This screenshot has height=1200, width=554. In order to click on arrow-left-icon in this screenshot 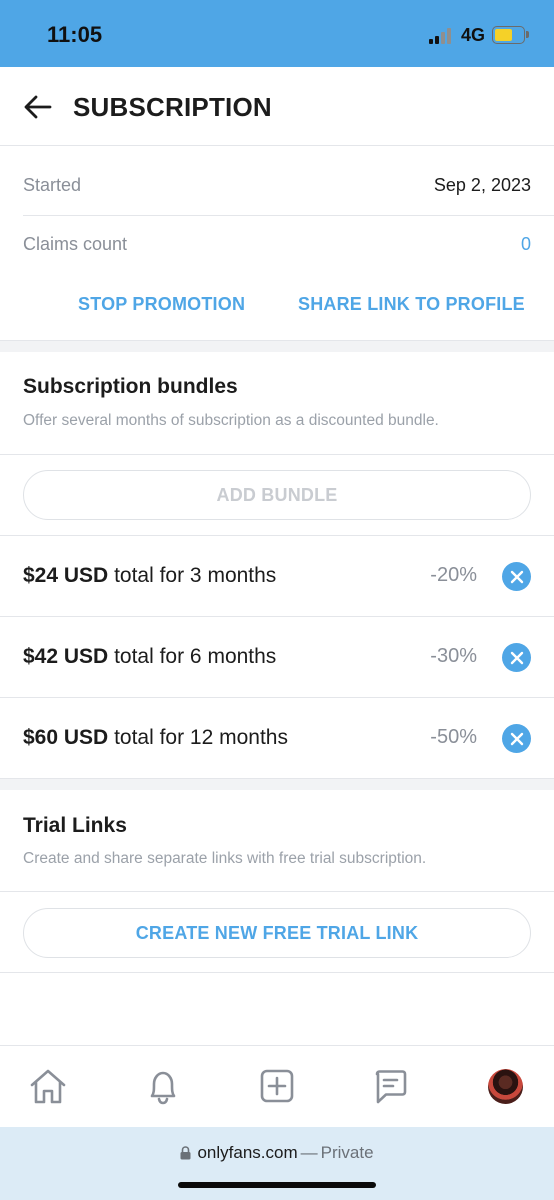, I will do `click(38, 107)`.